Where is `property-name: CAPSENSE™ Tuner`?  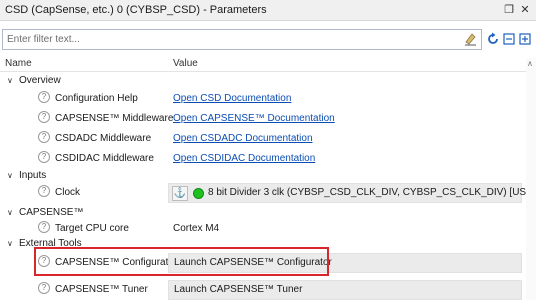 property-name: CAPSENSE™ Tuner is located at coordinates (101, 289).